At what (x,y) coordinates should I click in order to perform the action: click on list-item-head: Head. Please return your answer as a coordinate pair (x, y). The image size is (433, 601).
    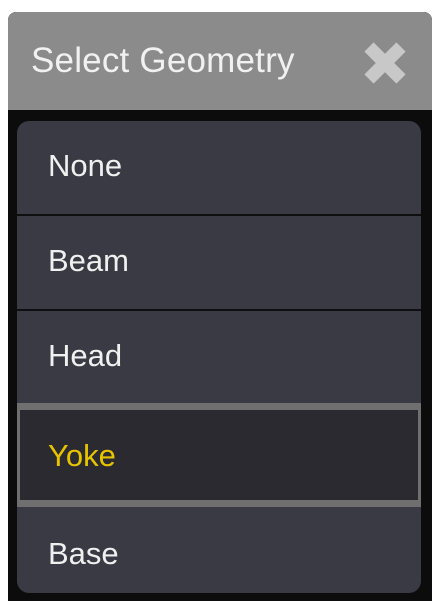
    Looking at the image, I should click on (219, 358).